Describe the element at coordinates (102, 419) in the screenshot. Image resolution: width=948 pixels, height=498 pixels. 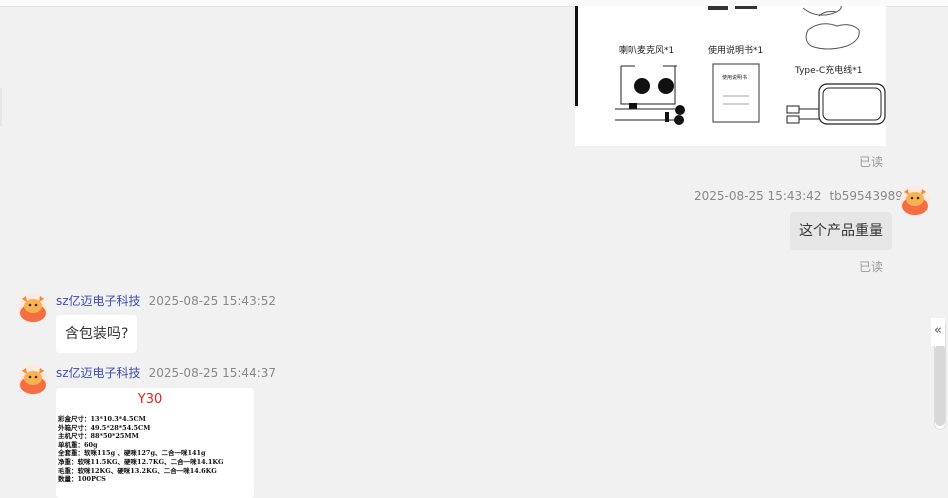
I see `spec-line: 彩盒尺寸：13*10.3*4.5CM` at that location.